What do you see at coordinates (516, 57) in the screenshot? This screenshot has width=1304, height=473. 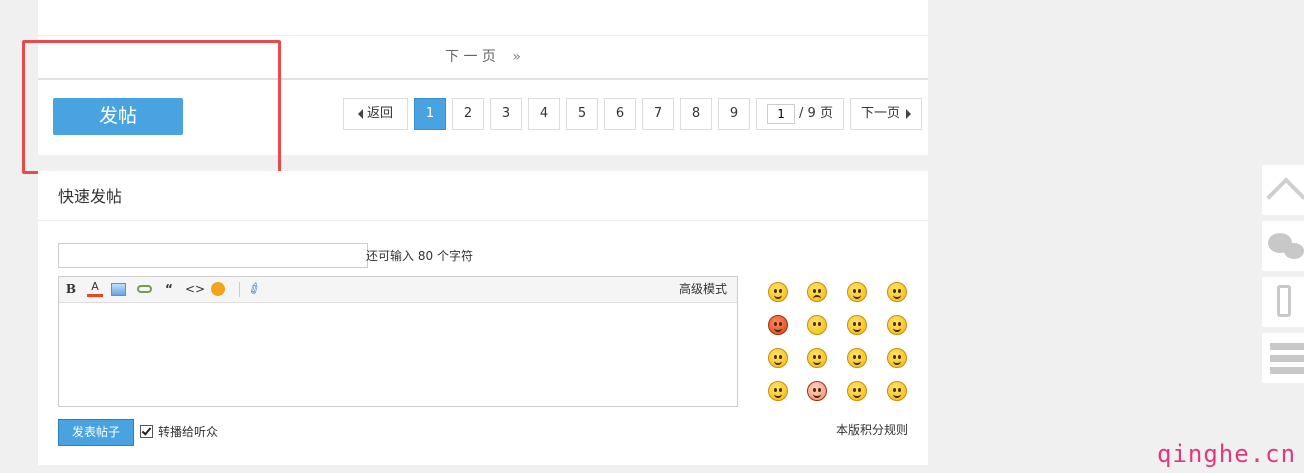 I see `double-arrow-icon: »` at bounding box center [516, 57].